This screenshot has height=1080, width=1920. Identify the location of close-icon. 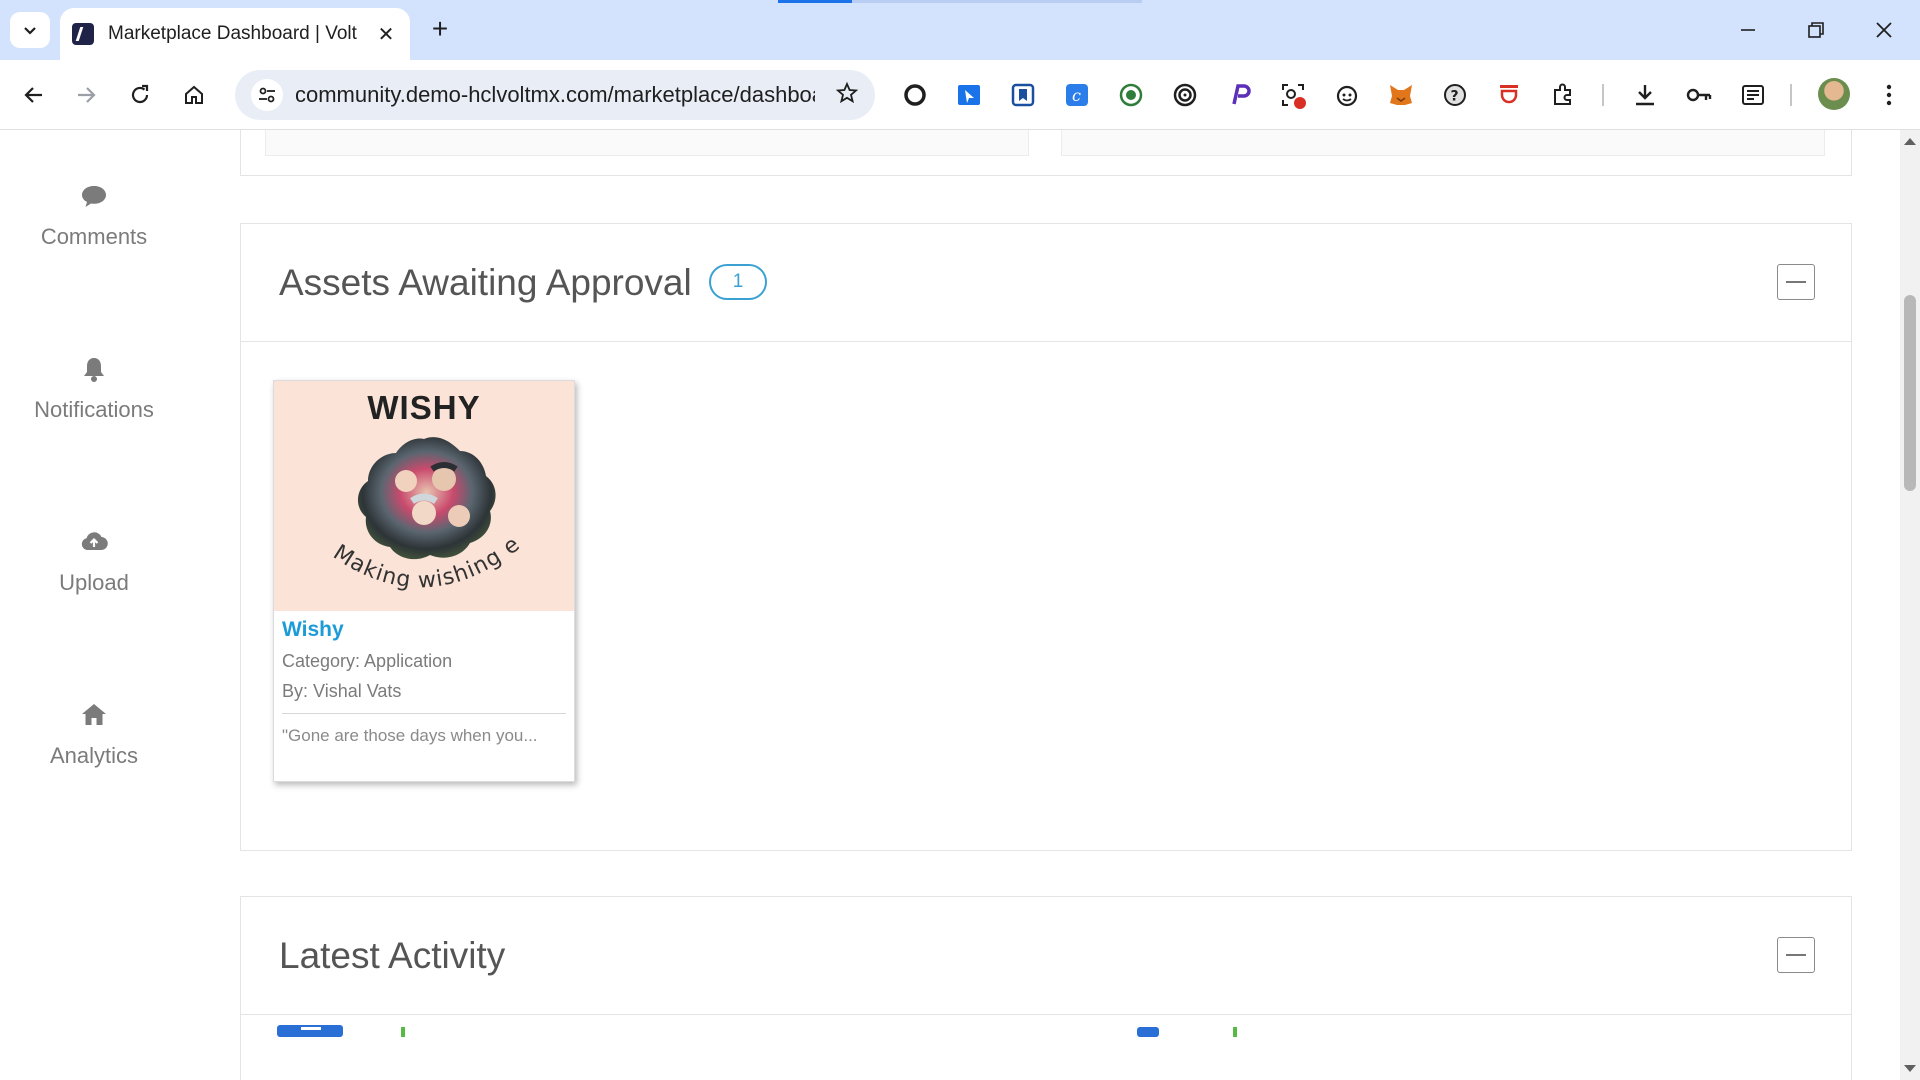
(1884, 30).